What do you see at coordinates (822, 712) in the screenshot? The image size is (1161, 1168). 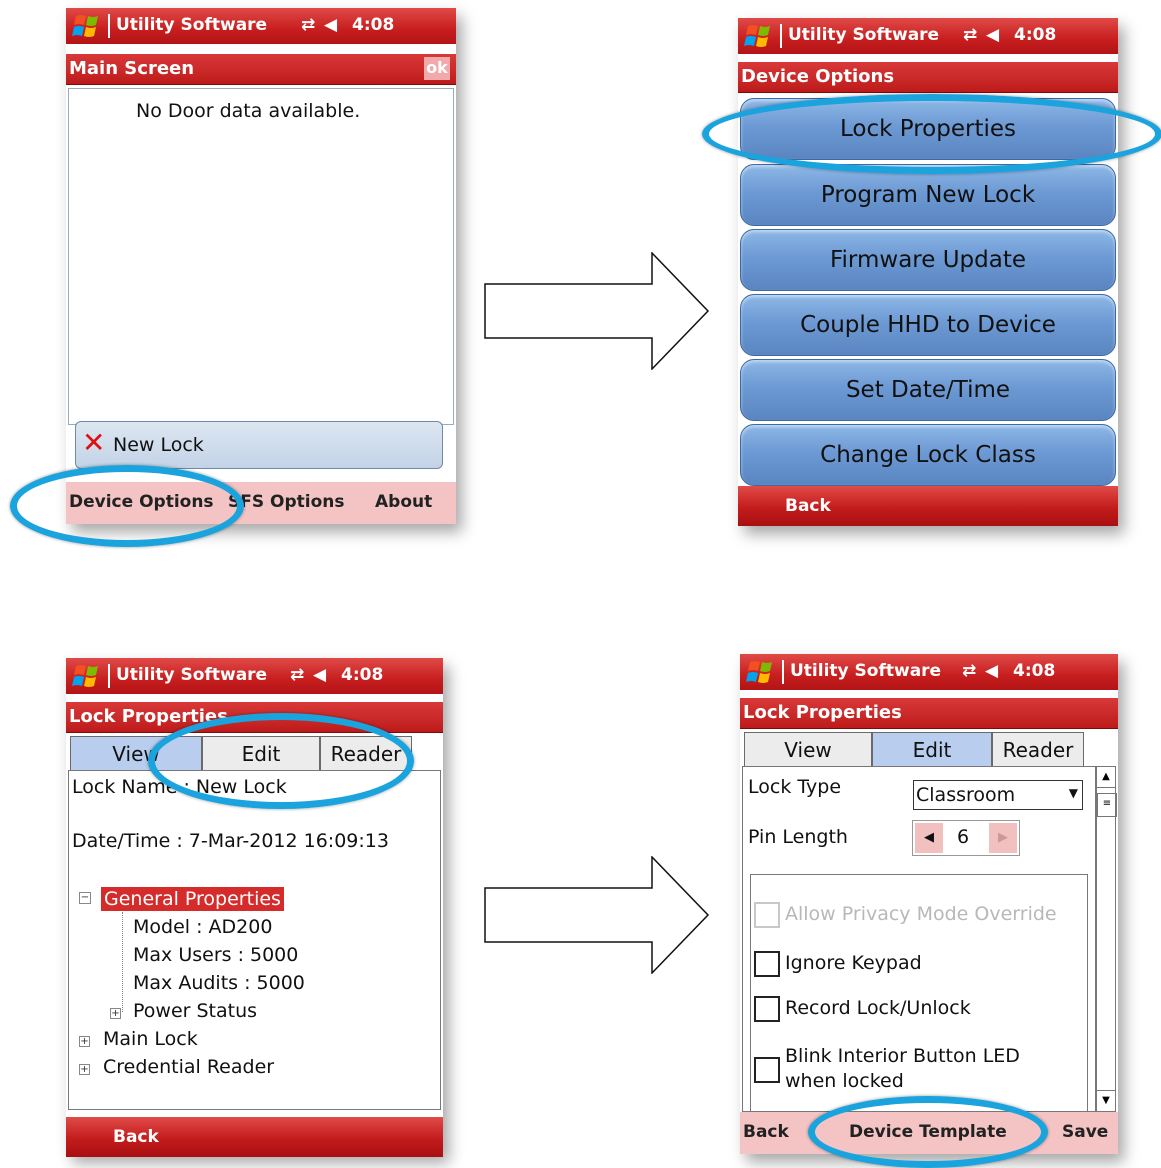 I see `screen-title: Lock Properties` at bounding box center [822, 712].